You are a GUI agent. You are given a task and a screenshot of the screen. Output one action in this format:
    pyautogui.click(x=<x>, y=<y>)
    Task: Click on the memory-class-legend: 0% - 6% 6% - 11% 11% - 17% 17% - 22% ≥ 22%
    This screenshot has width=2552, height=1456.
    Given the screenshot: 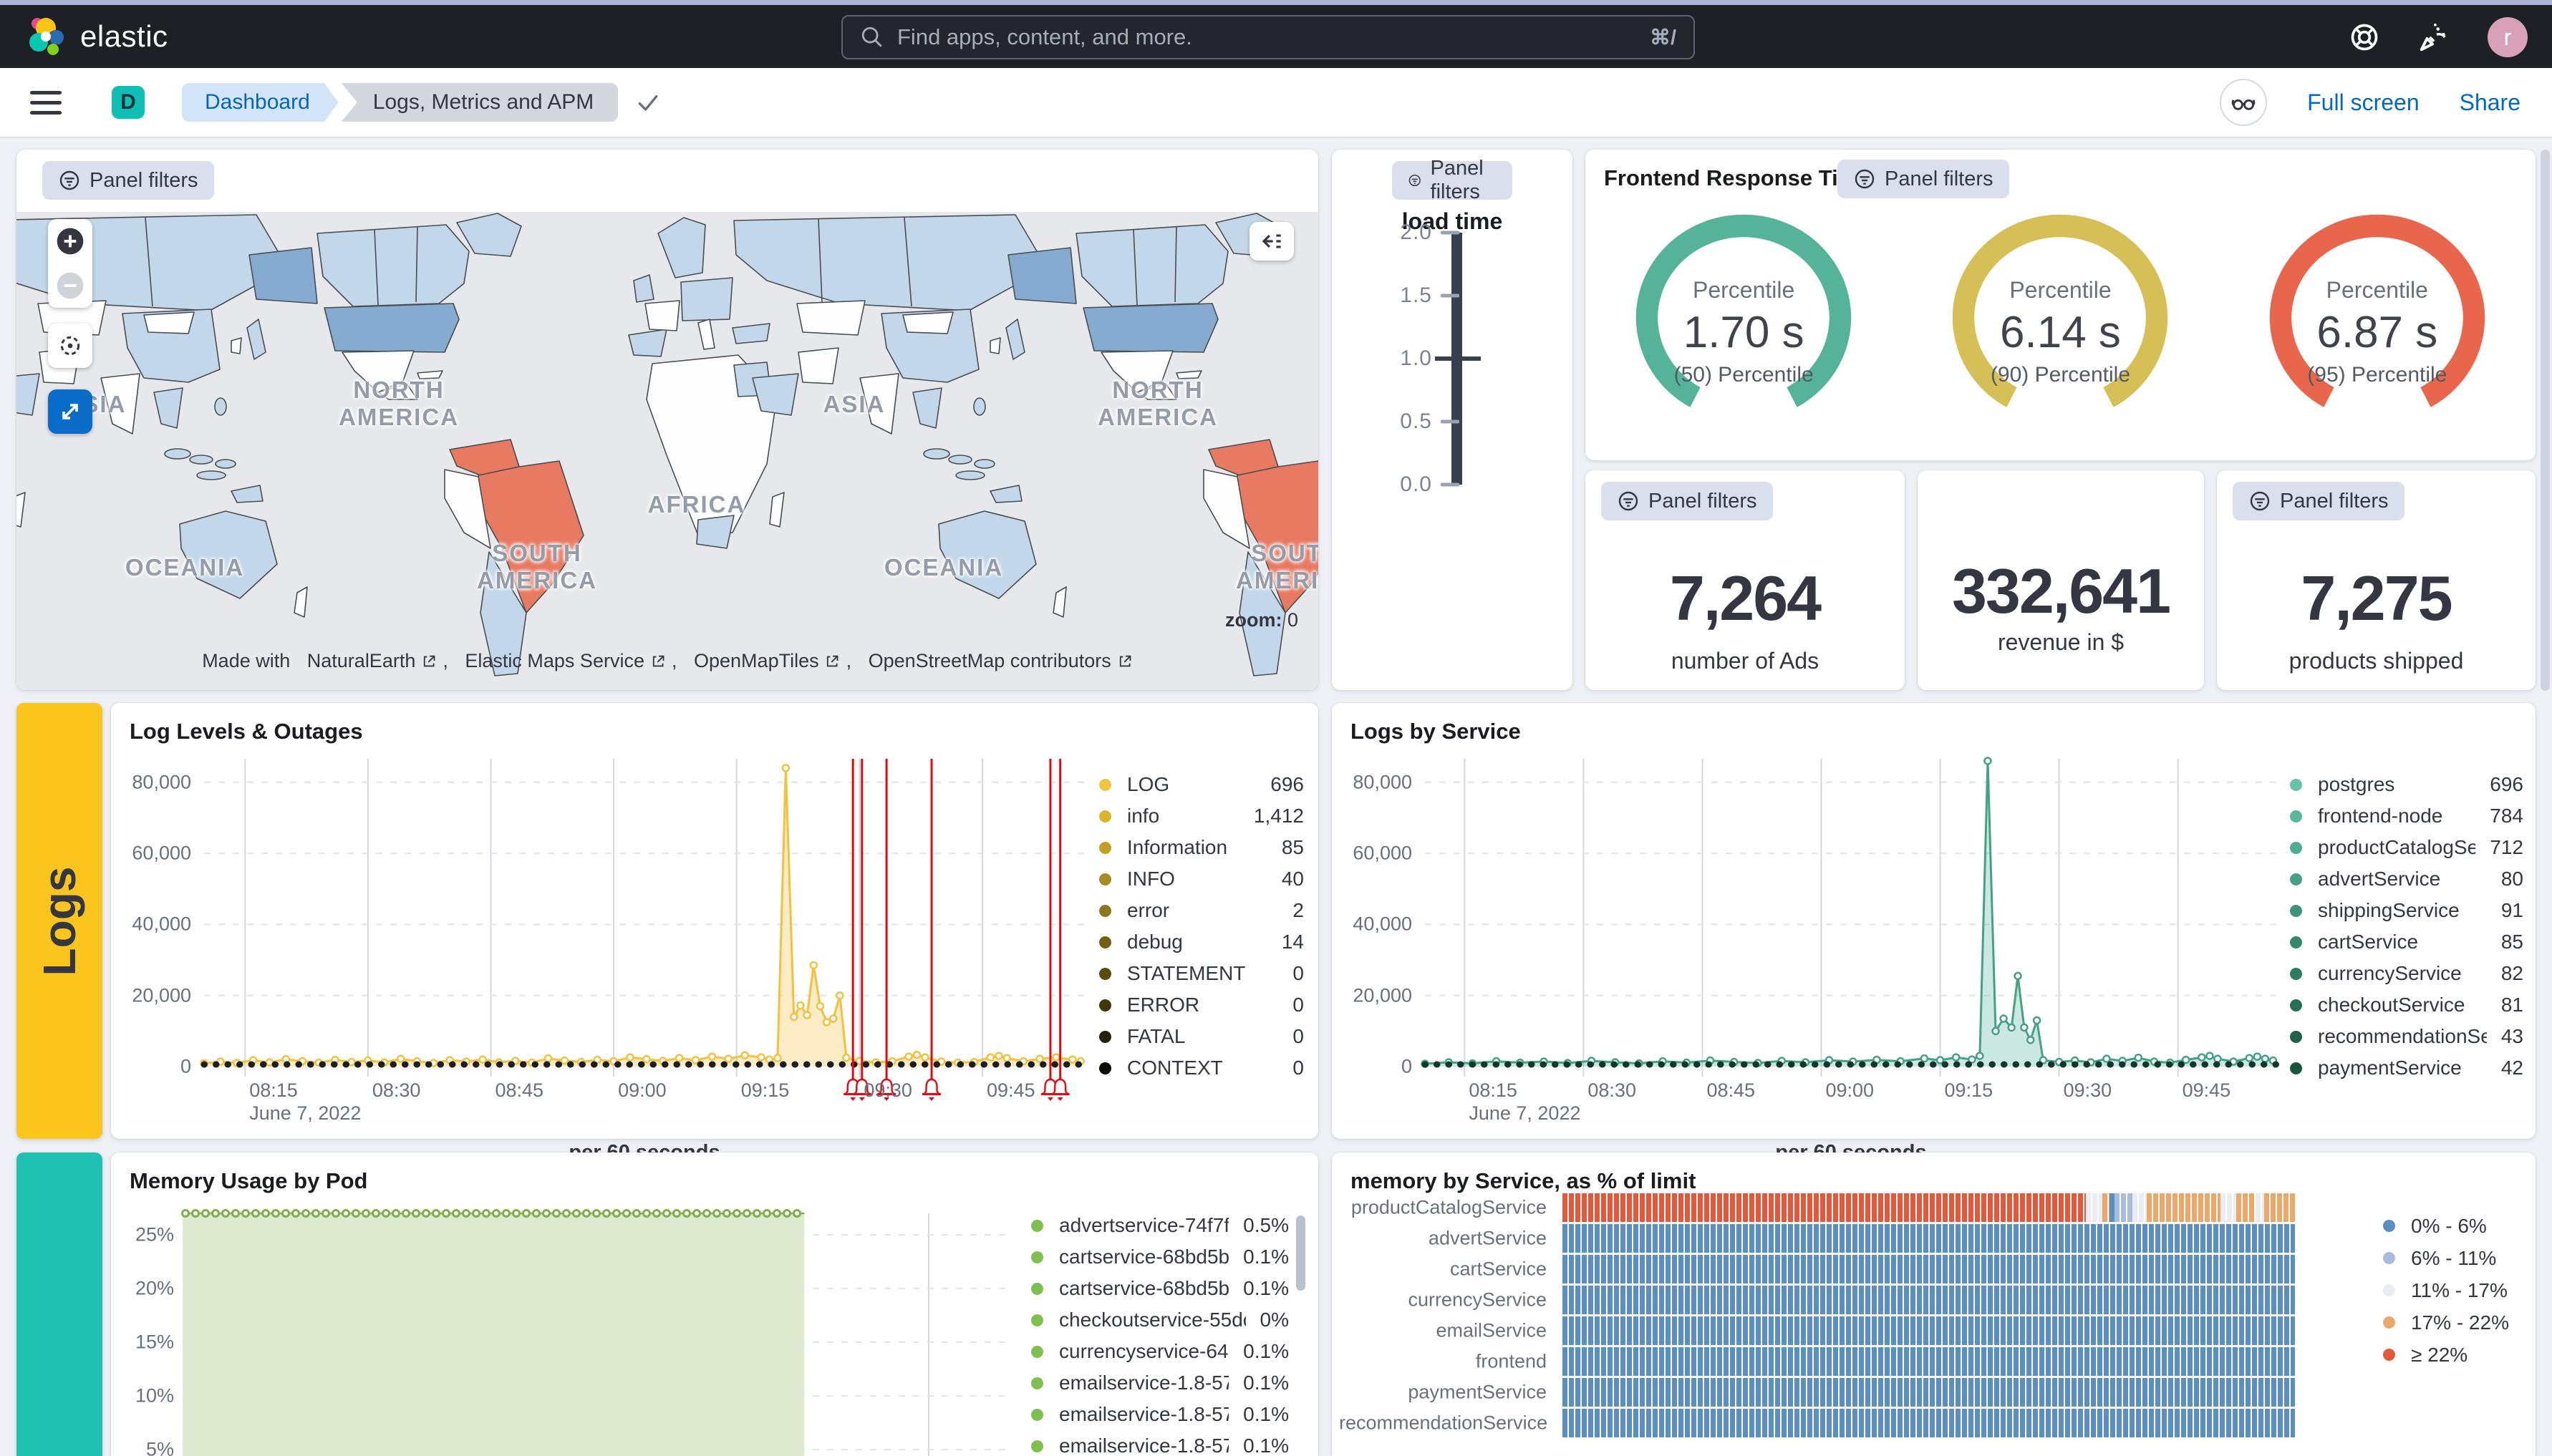 What is the action you would take?
    pyautogui.click(x=2454, y=1290)
    